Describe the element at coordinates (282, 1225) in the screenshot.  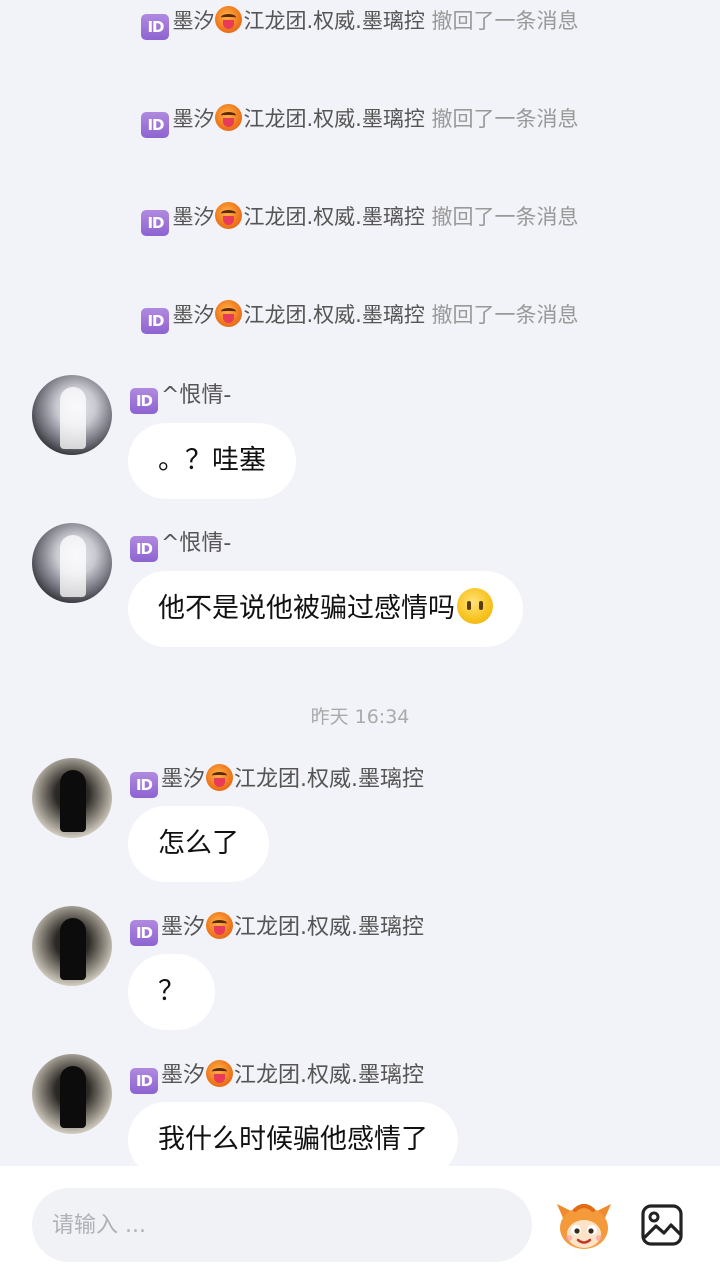
I see `message-input` at that location.